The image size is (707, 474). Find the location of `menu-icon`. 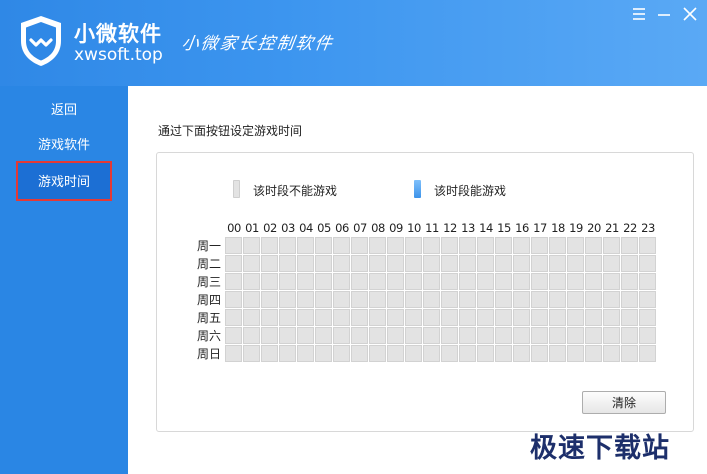

menu-icon is located at coordinates (639, 14).